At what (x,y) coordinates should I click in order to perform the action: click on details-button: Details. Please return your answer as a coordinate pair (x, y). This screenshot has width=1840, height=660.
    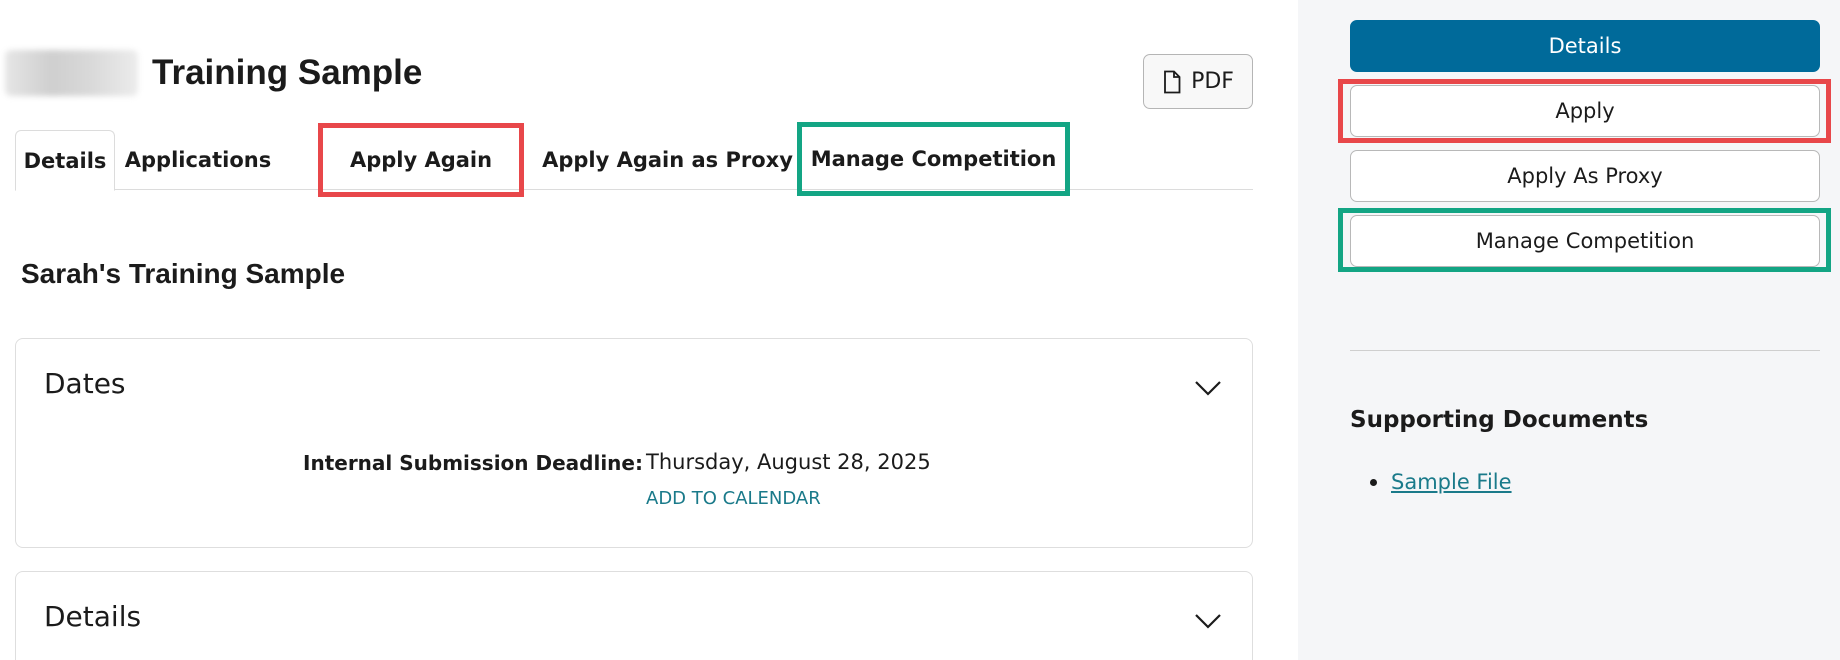
    Looking at the image, I should click on (1585, 46).